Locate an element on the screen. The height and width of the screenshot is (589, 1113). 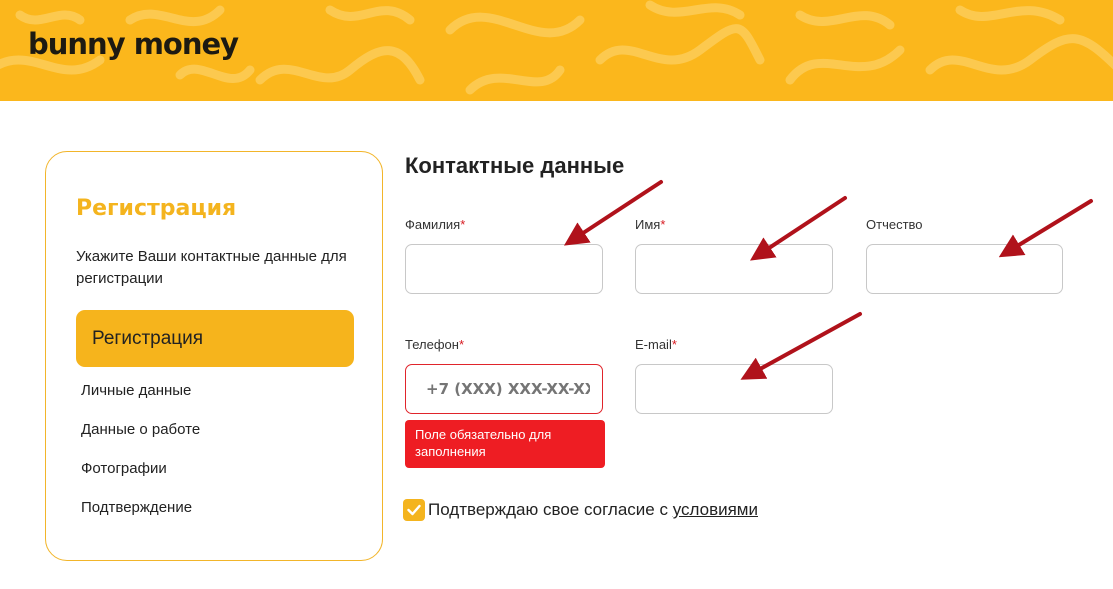
terms-link: условиями is located at coordinates (715, 509).